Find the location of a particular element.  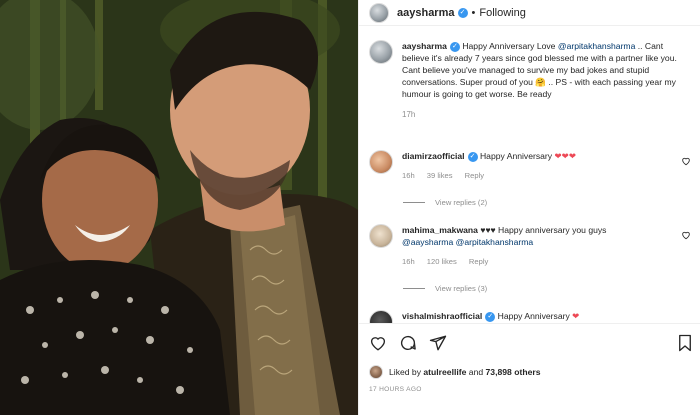

liked-by-user: atulreellife is located at coordinates (444, 372).